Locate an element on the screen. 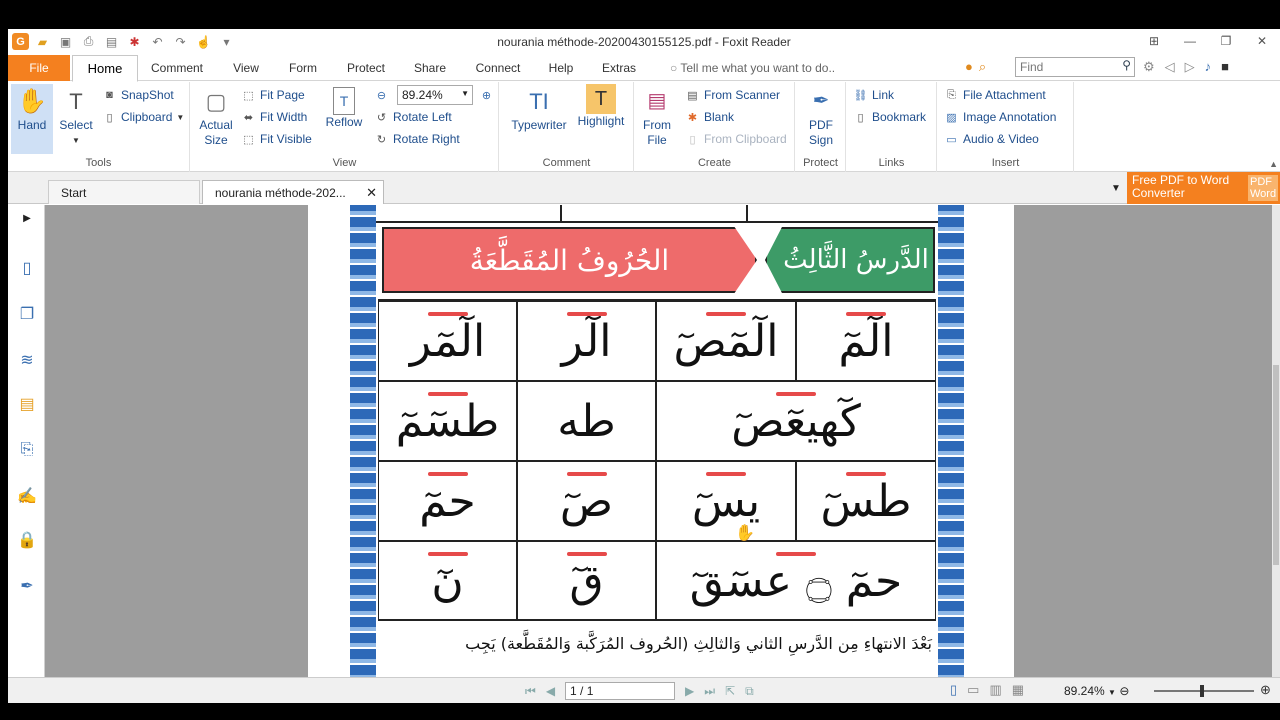  zoom-out-status-icon: ⊖ is located at coordinates (1124, 691).